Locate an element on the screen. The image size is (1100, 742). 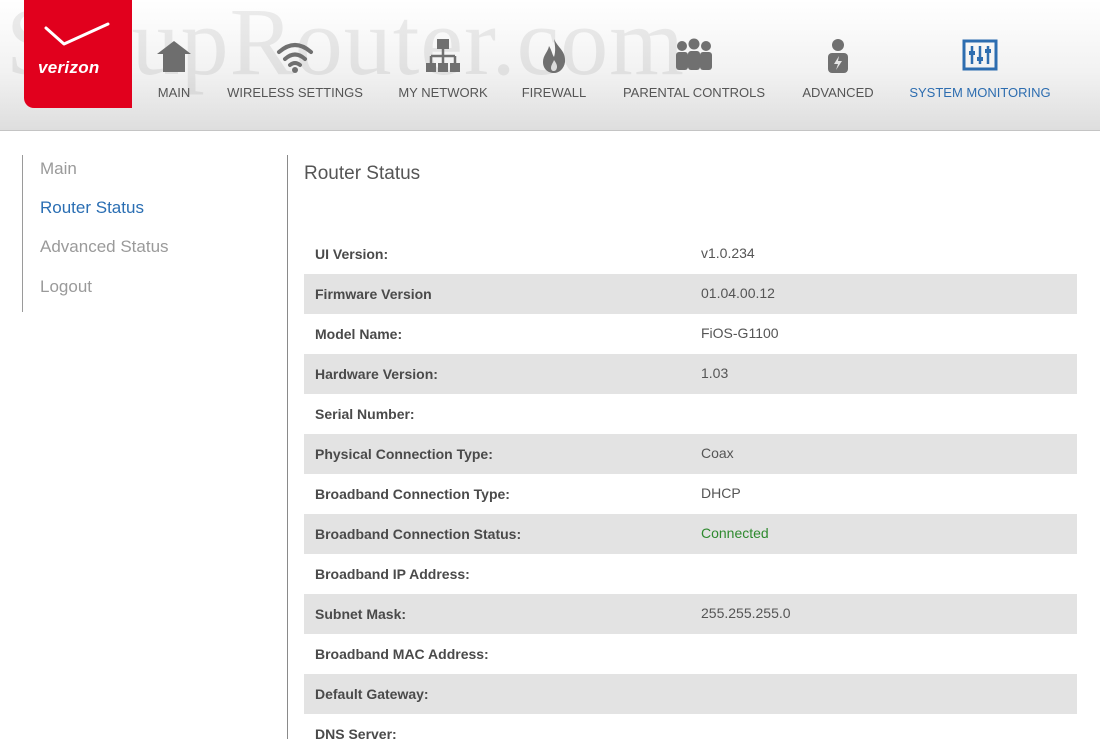
nav-parental-controls: PARENTAL CONTROLS is located at coordinates (694, 68).